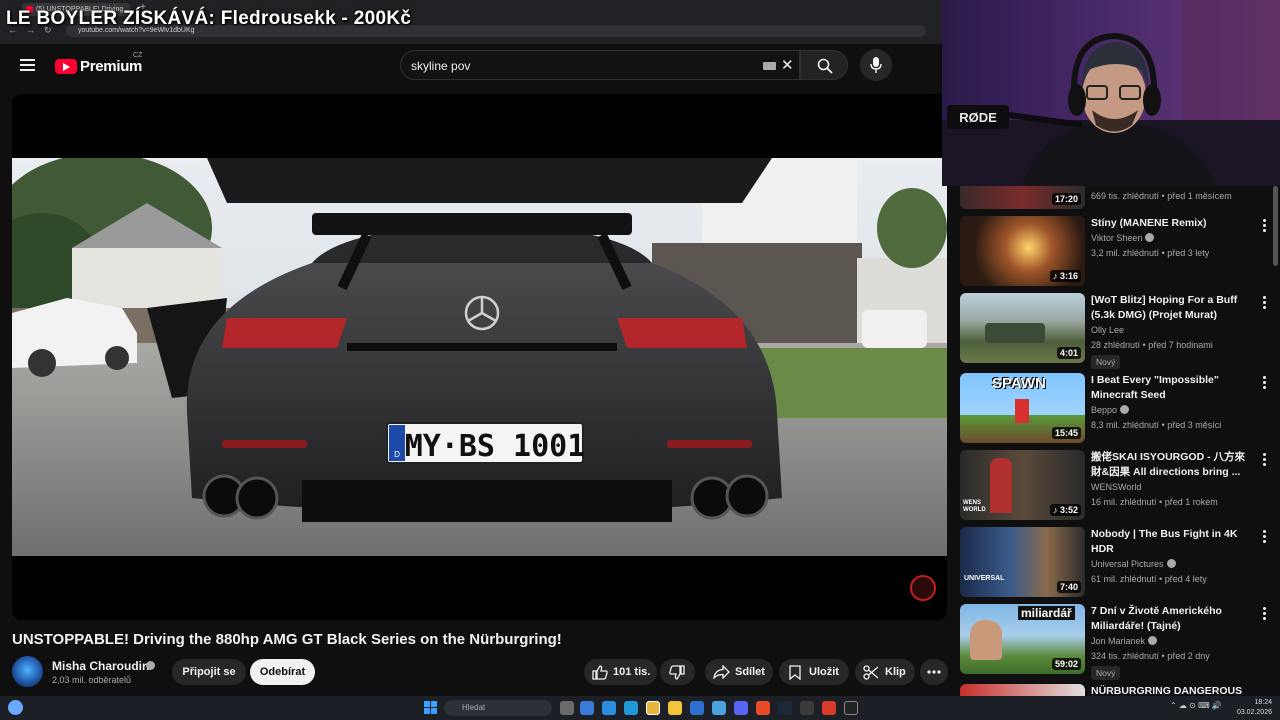 This screenshot has width=1280, height=720. I want to click on video-thumbnail, so click(1022, 690).